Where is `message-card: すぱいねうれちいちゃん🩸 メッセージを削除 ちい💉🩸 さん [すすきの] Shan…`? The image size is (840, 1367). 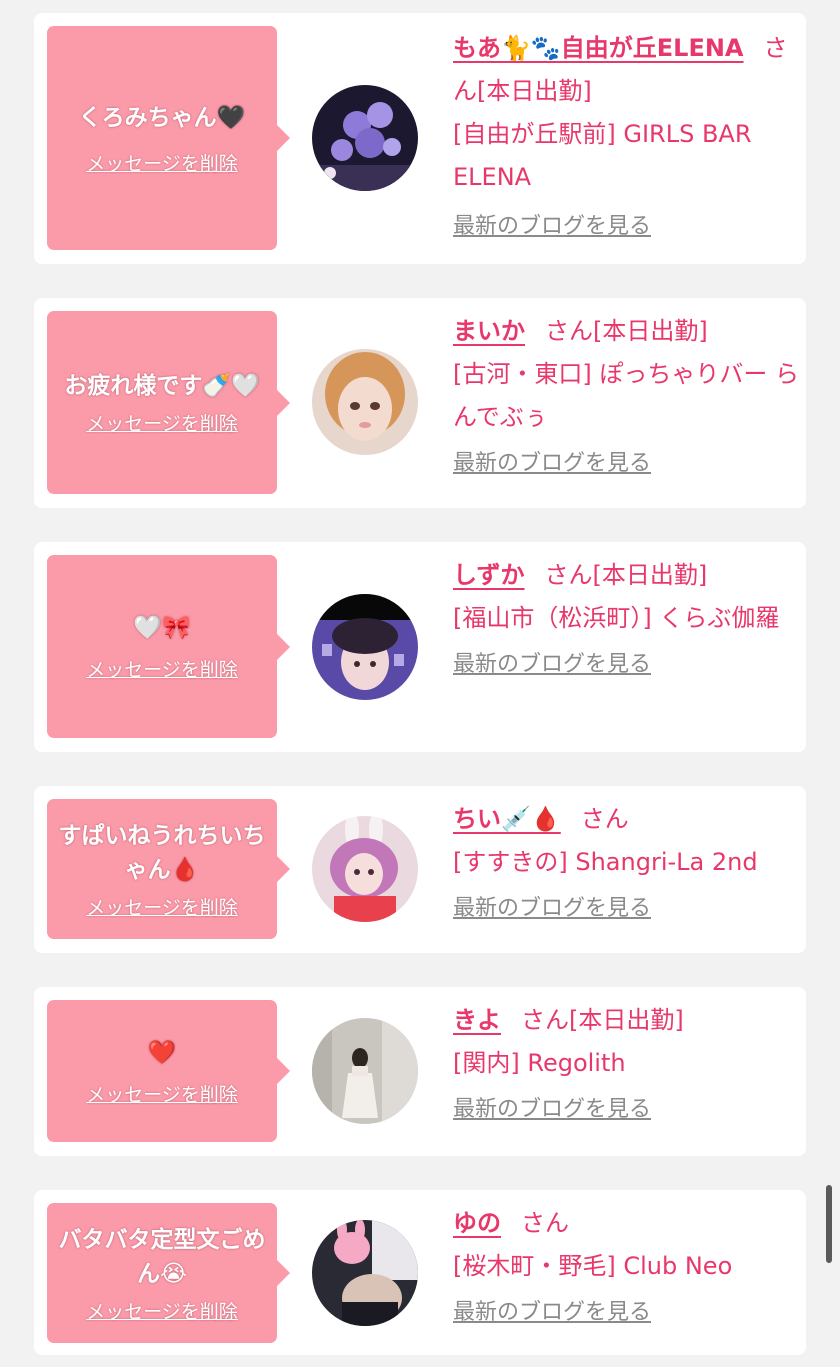
message-card: すぱいねうれちいちゃん🩸 メッセージを削除 ちい💉🩸 さん [すすきの] Shan… is located at coordinates (420, 869).